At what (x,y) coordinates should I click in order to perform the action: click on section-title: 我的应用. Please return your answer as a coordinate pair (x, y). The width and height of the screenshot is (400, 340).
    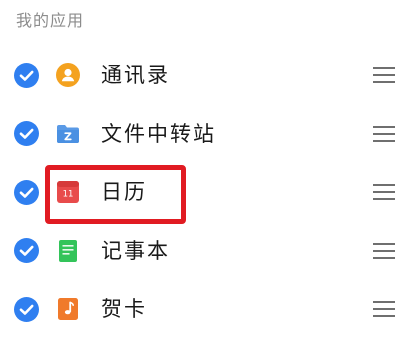
    Looking at the image, I should click on (50, 20).